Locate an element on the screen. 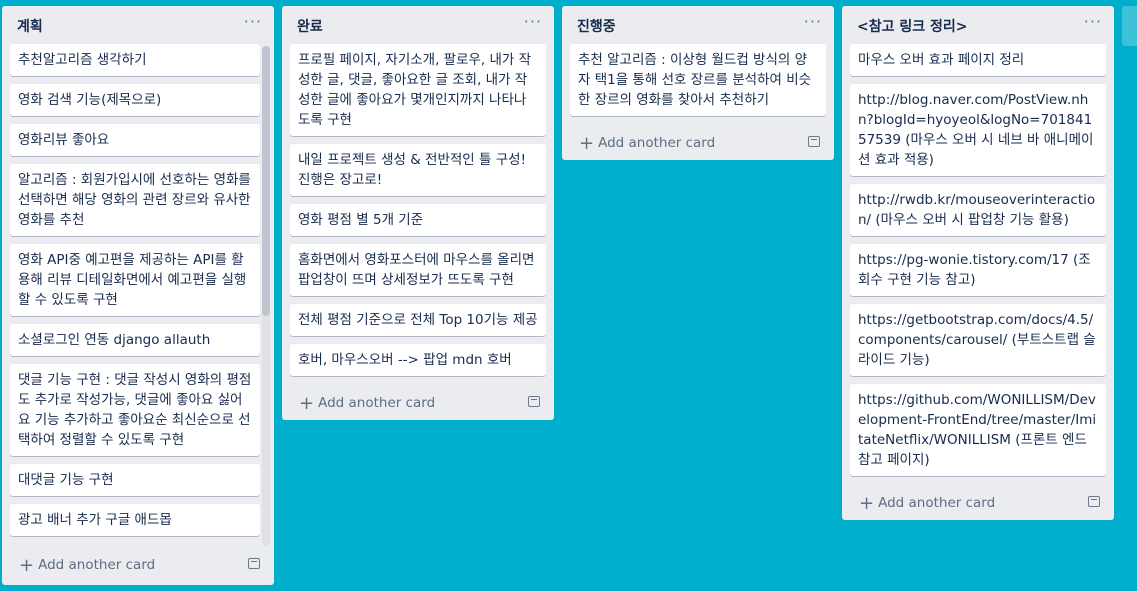  scrollbar is located at coordinates (266, 296).